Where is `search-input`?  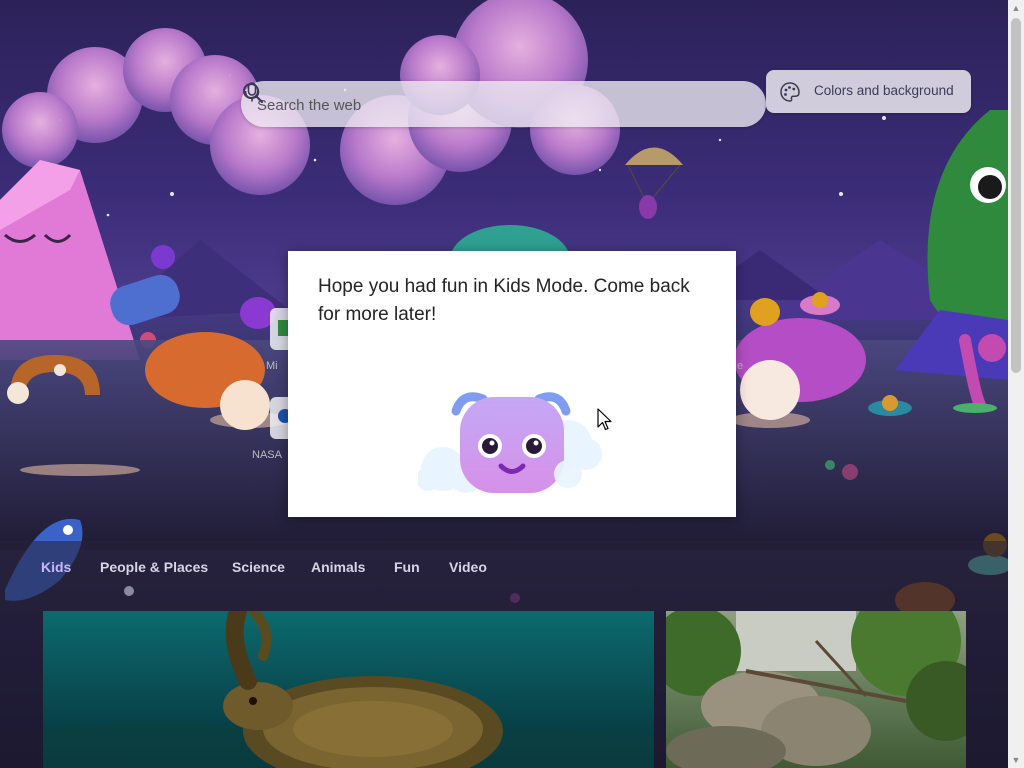
search-input is located at coordinates (457, 105).